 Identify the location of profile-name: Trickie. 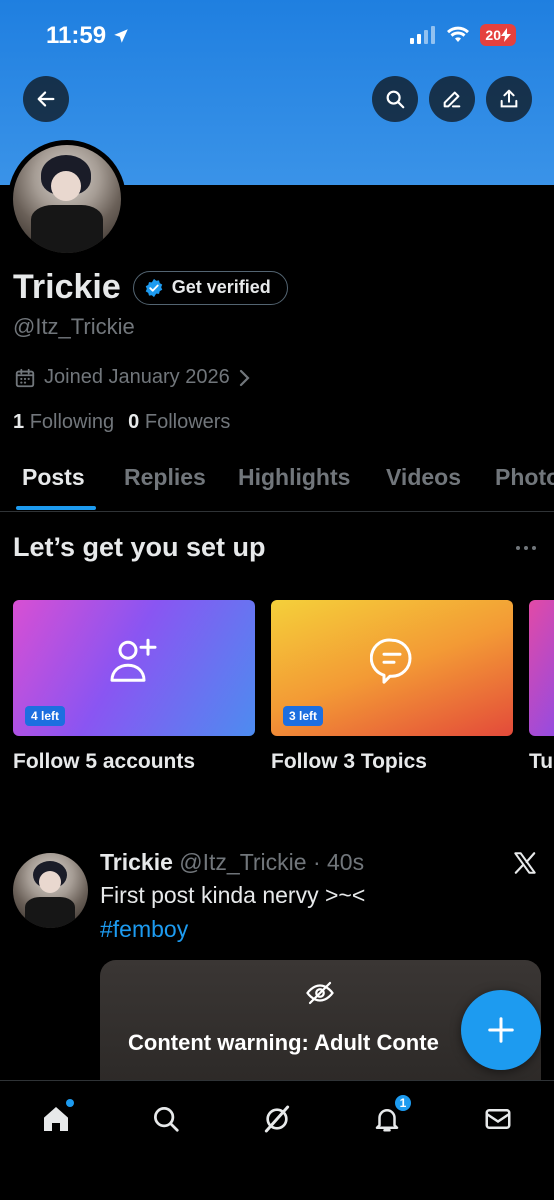
(67, 287).